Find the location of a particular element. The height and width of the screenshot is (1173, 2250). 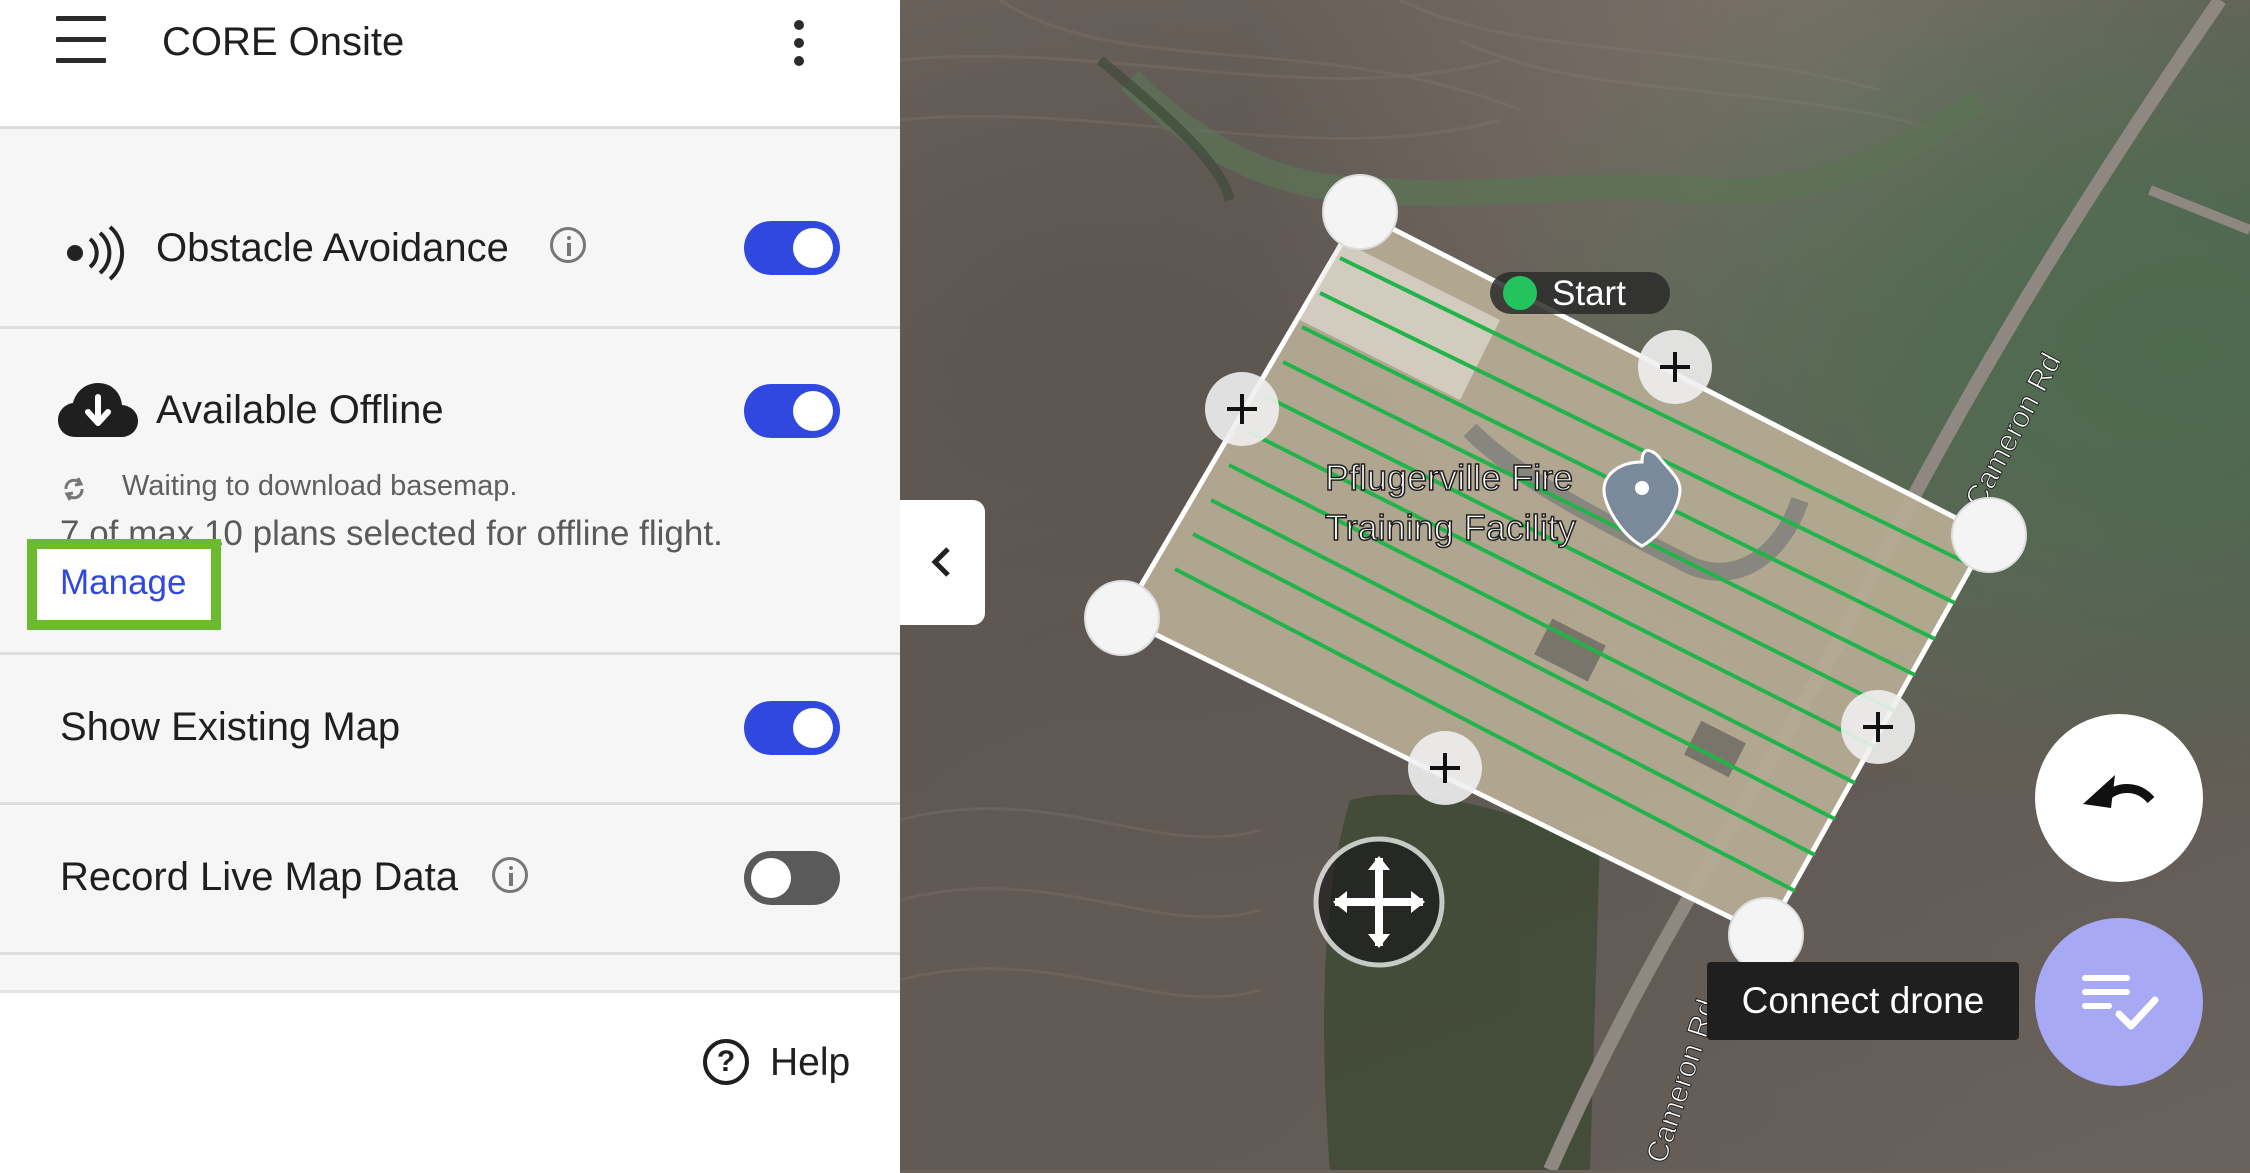

undo-icon is located at coordinates (2119, 791).